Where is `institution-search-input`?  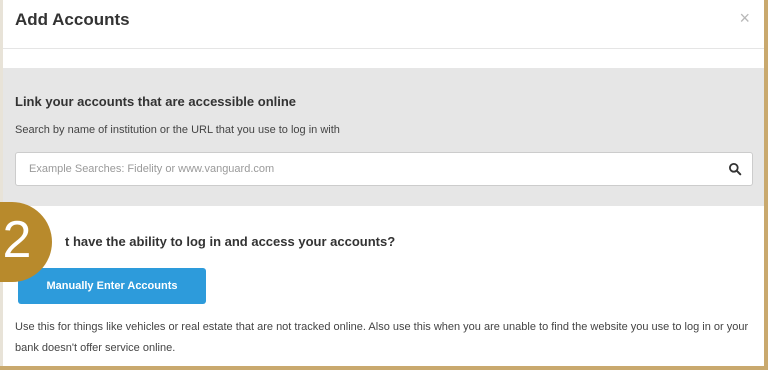 institution-search-input is located at coordinates (366, 169).